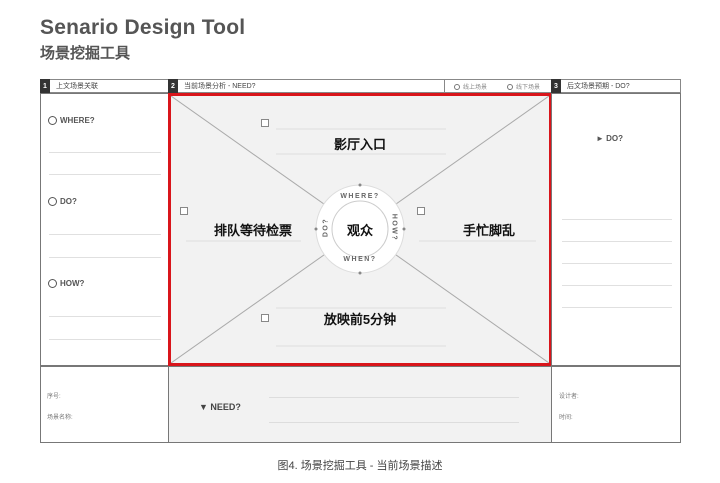 This screenshot has height=483, width=720. I want to click on online-scene-option: 线上场景, so click(470, 86).